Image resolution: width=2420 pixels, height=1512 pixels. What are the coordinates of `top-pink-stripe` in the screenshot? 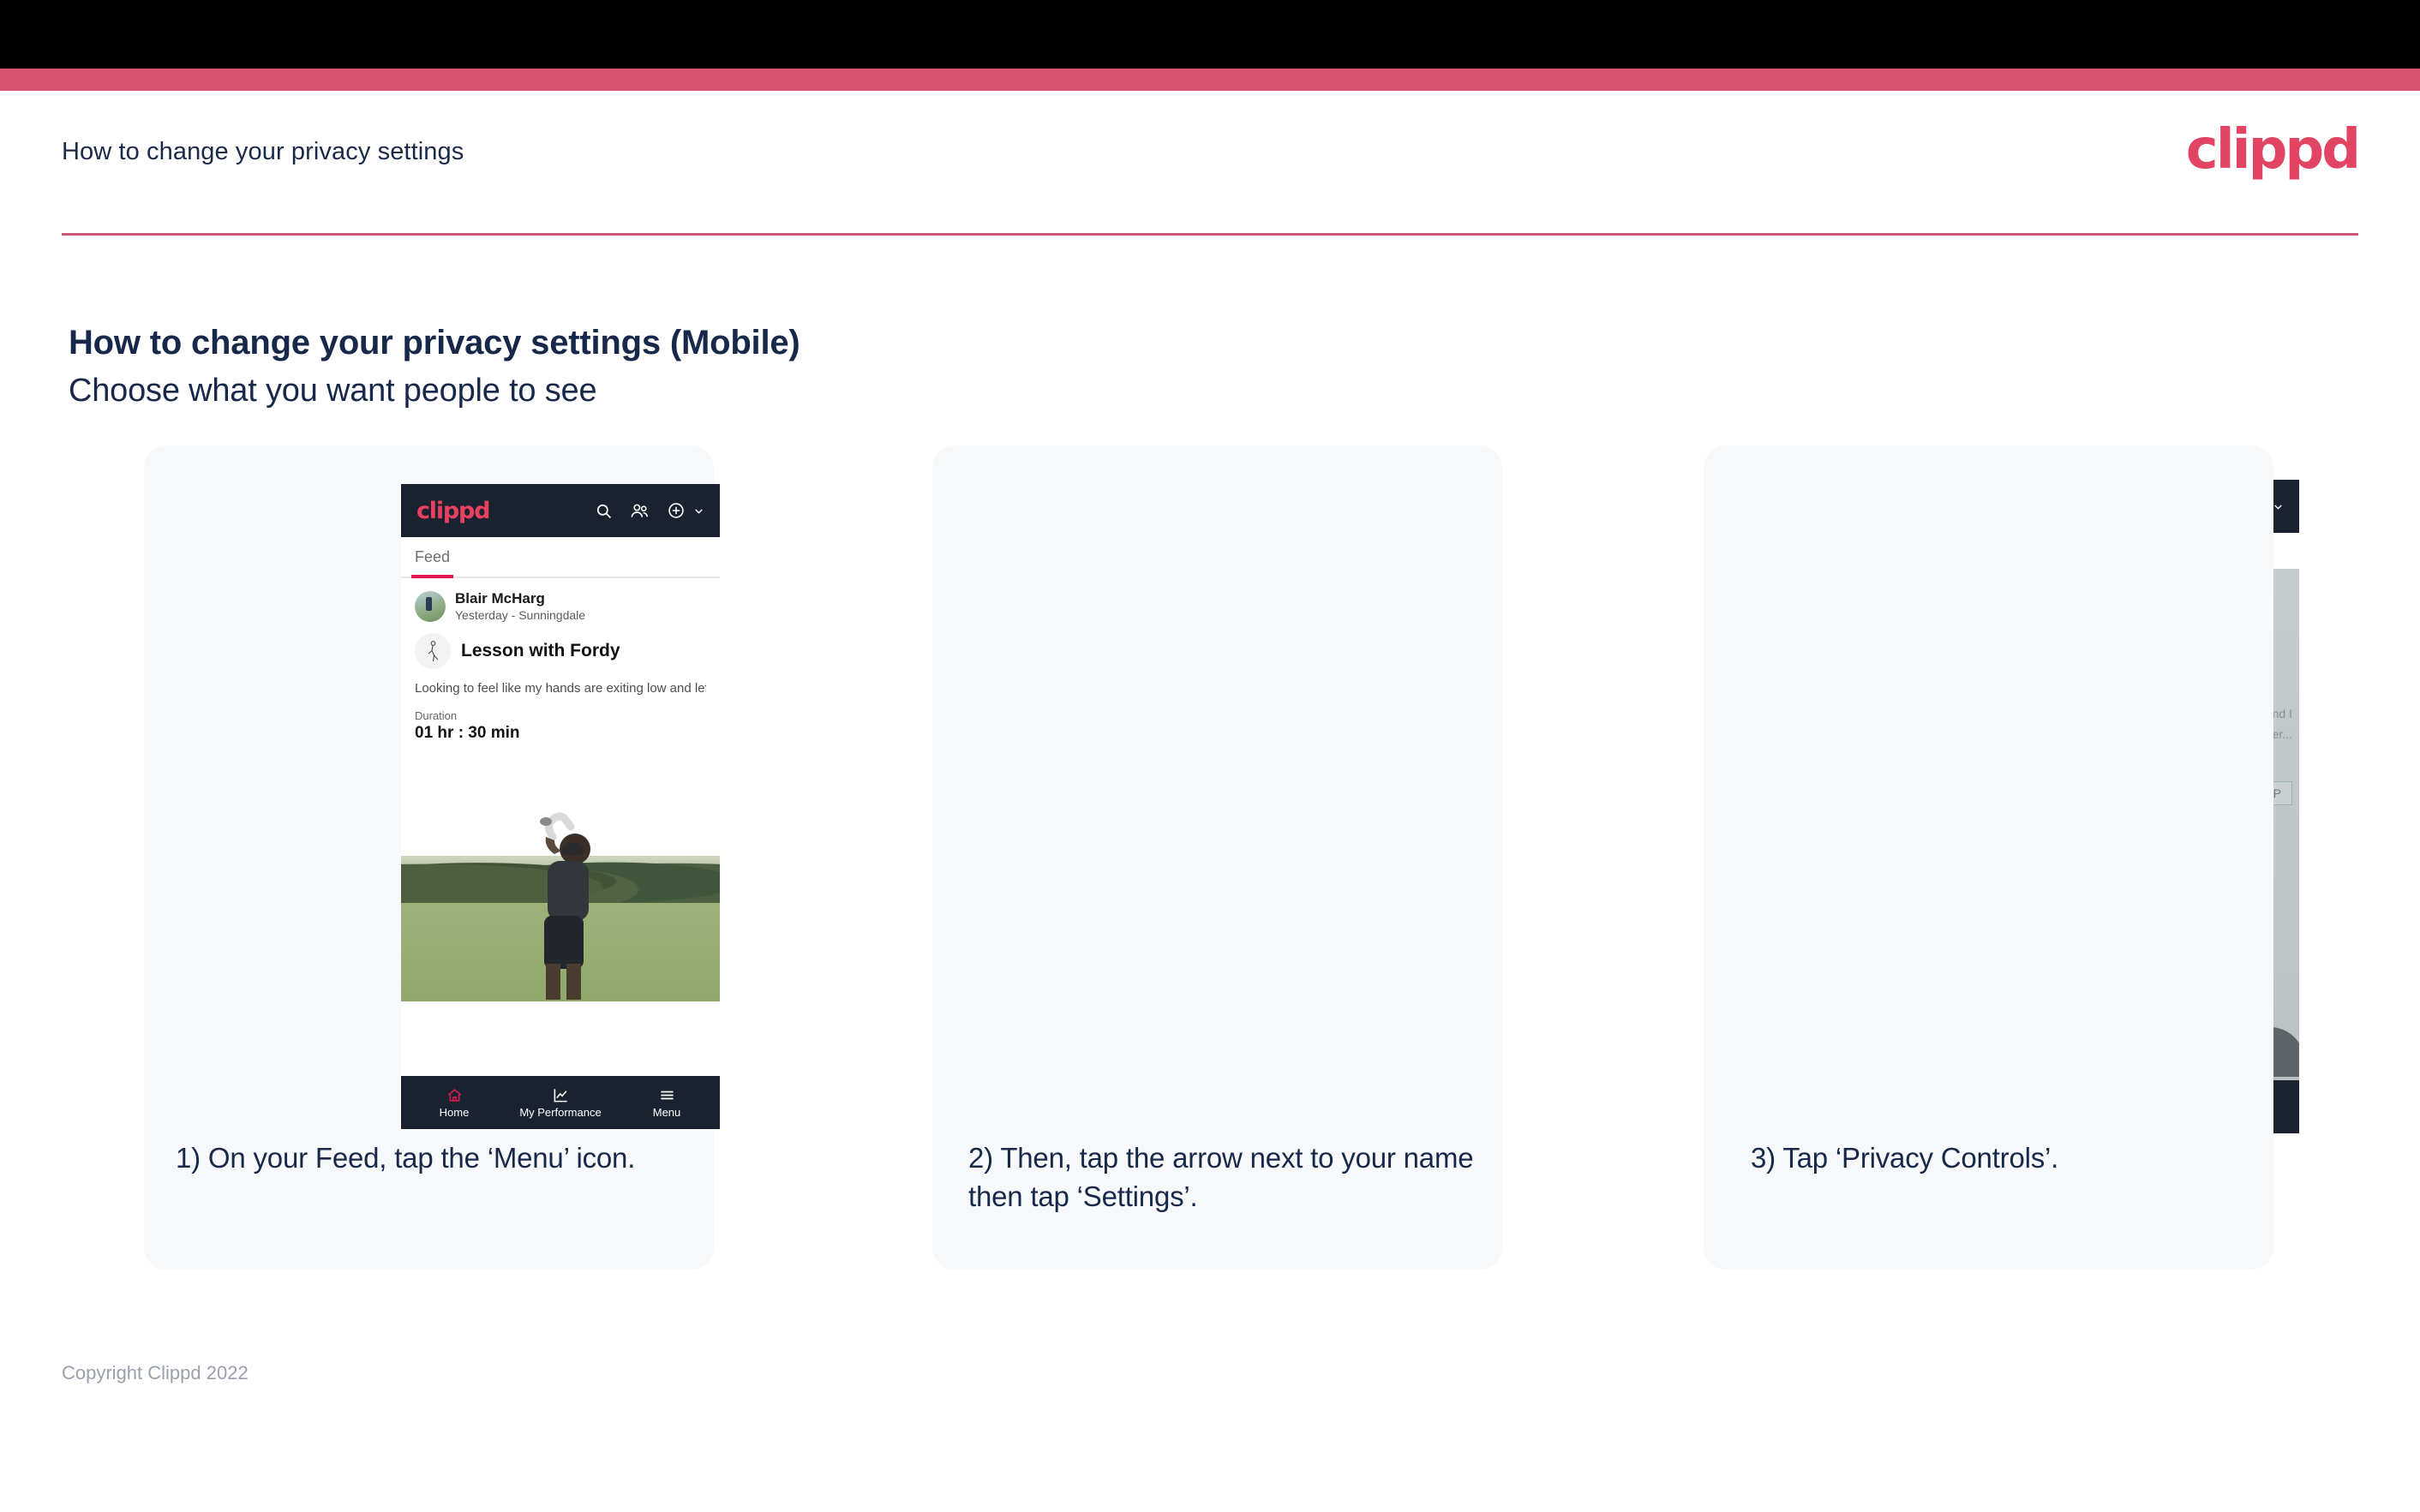 It's located at (1210, 80).